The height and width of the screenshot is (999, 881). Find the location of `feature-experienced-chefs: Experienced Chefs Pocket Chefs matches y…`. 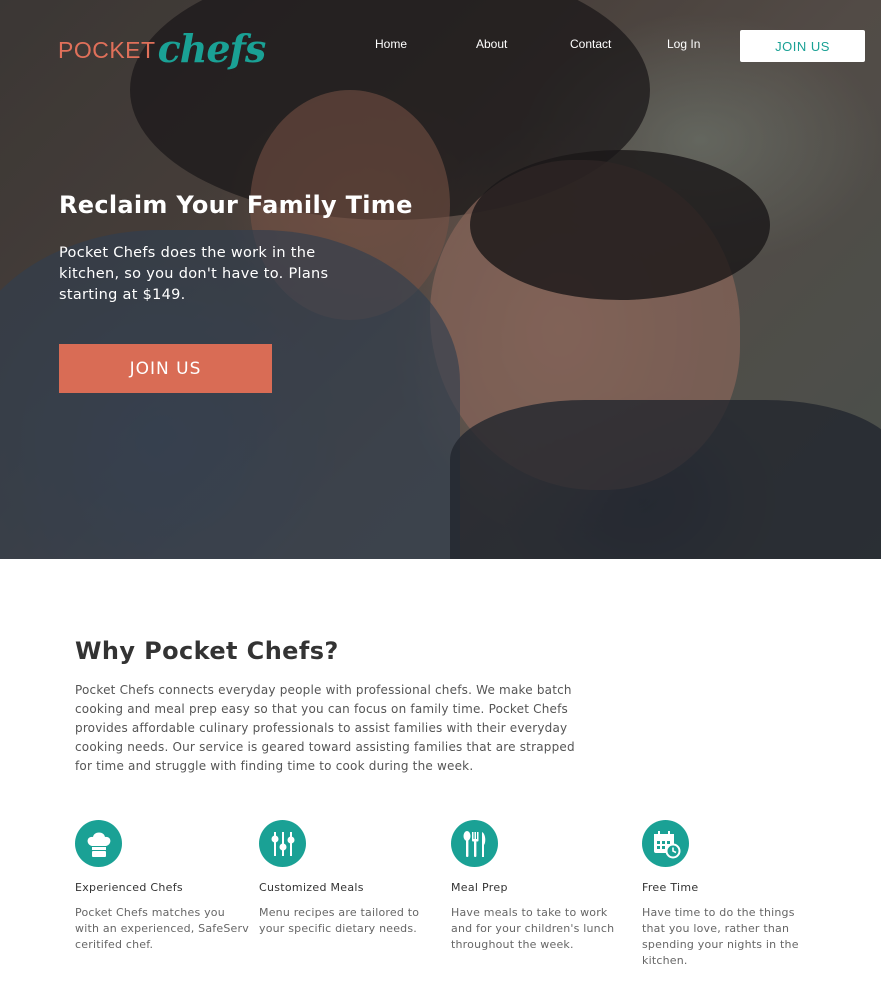

feature-experienced-chefs: Experienced Chefs Pocket Chefs matches y… is located at coordinates (162, 886).